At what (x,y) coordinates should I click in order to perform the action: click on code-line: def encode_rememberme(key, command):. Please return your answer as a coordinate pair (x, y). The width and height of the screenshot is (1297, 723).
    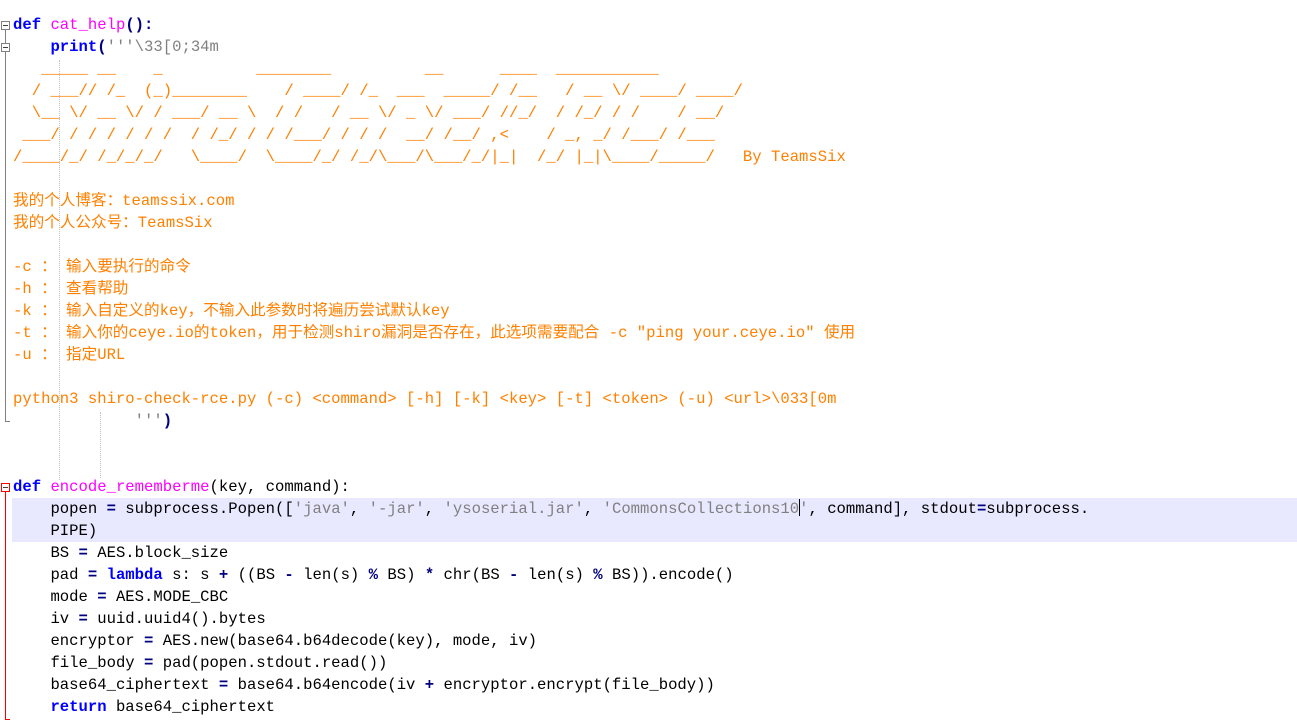
    Looking at the image, I should click on (181, 487).